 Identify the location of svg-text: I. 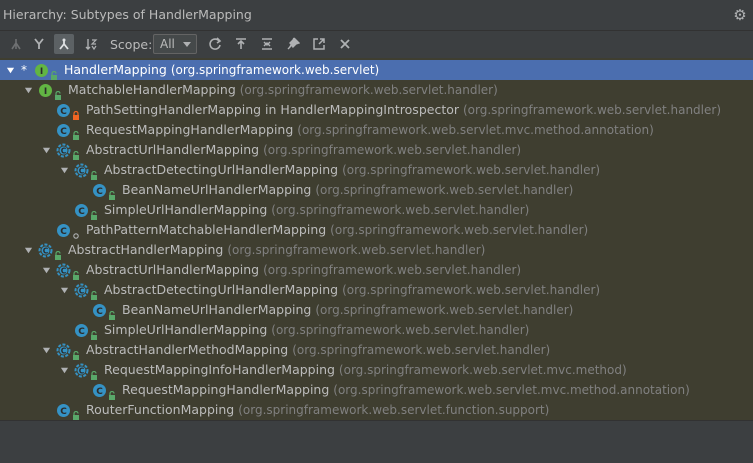
(45, 92).